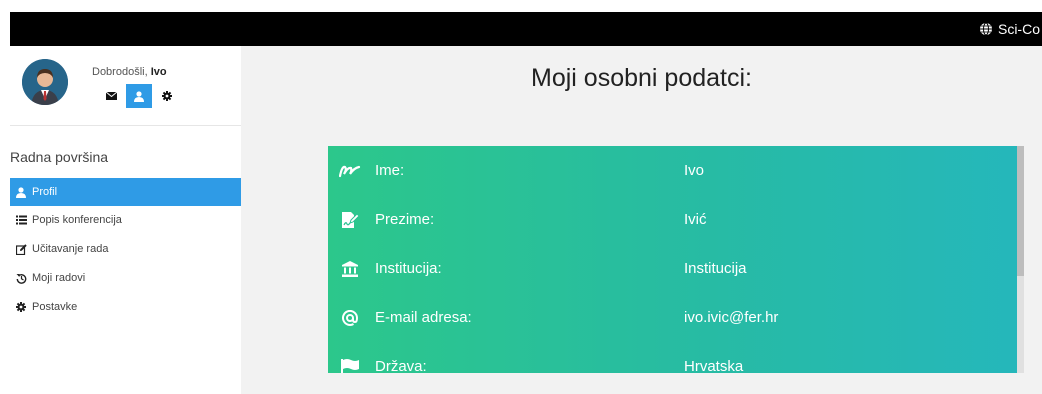 The height and width of the screenshot is (394, 1042). What do you see at coordinates (694, 170) in the screenshot?
I see `field-value: Ivo` at bounding box center [694, 170].